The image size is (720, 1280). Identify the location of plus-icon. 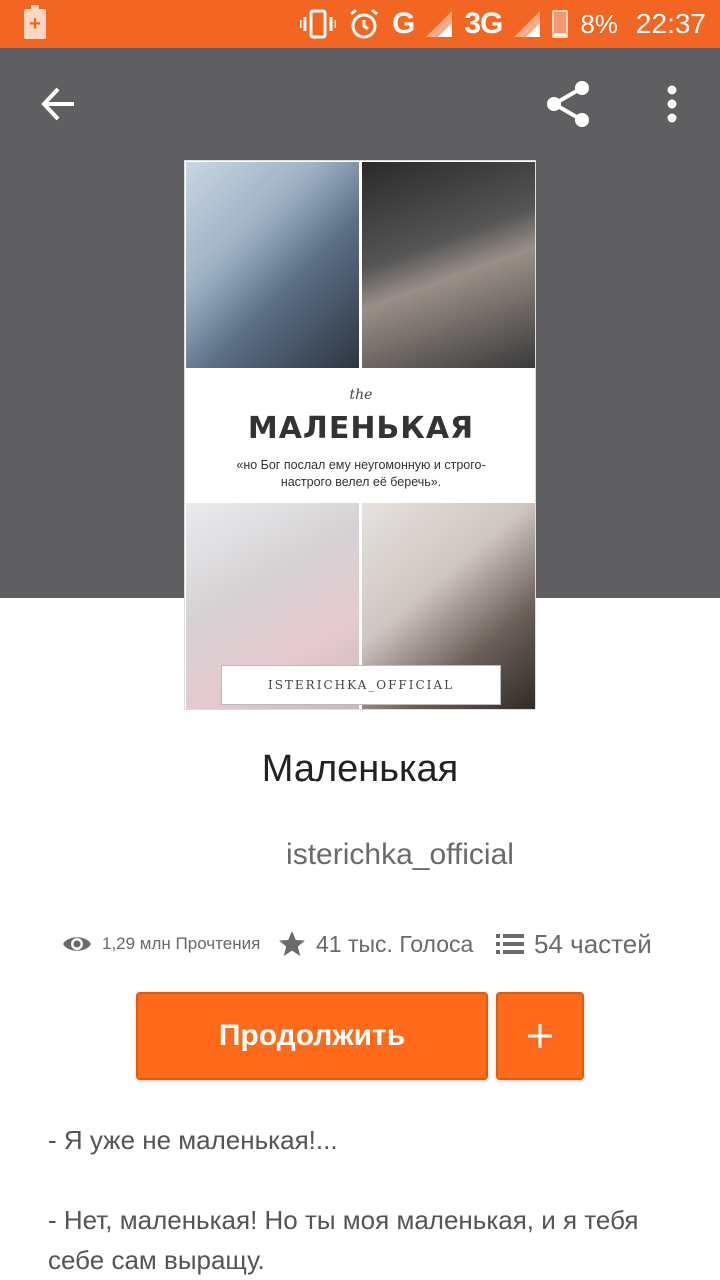
(540, 1036).